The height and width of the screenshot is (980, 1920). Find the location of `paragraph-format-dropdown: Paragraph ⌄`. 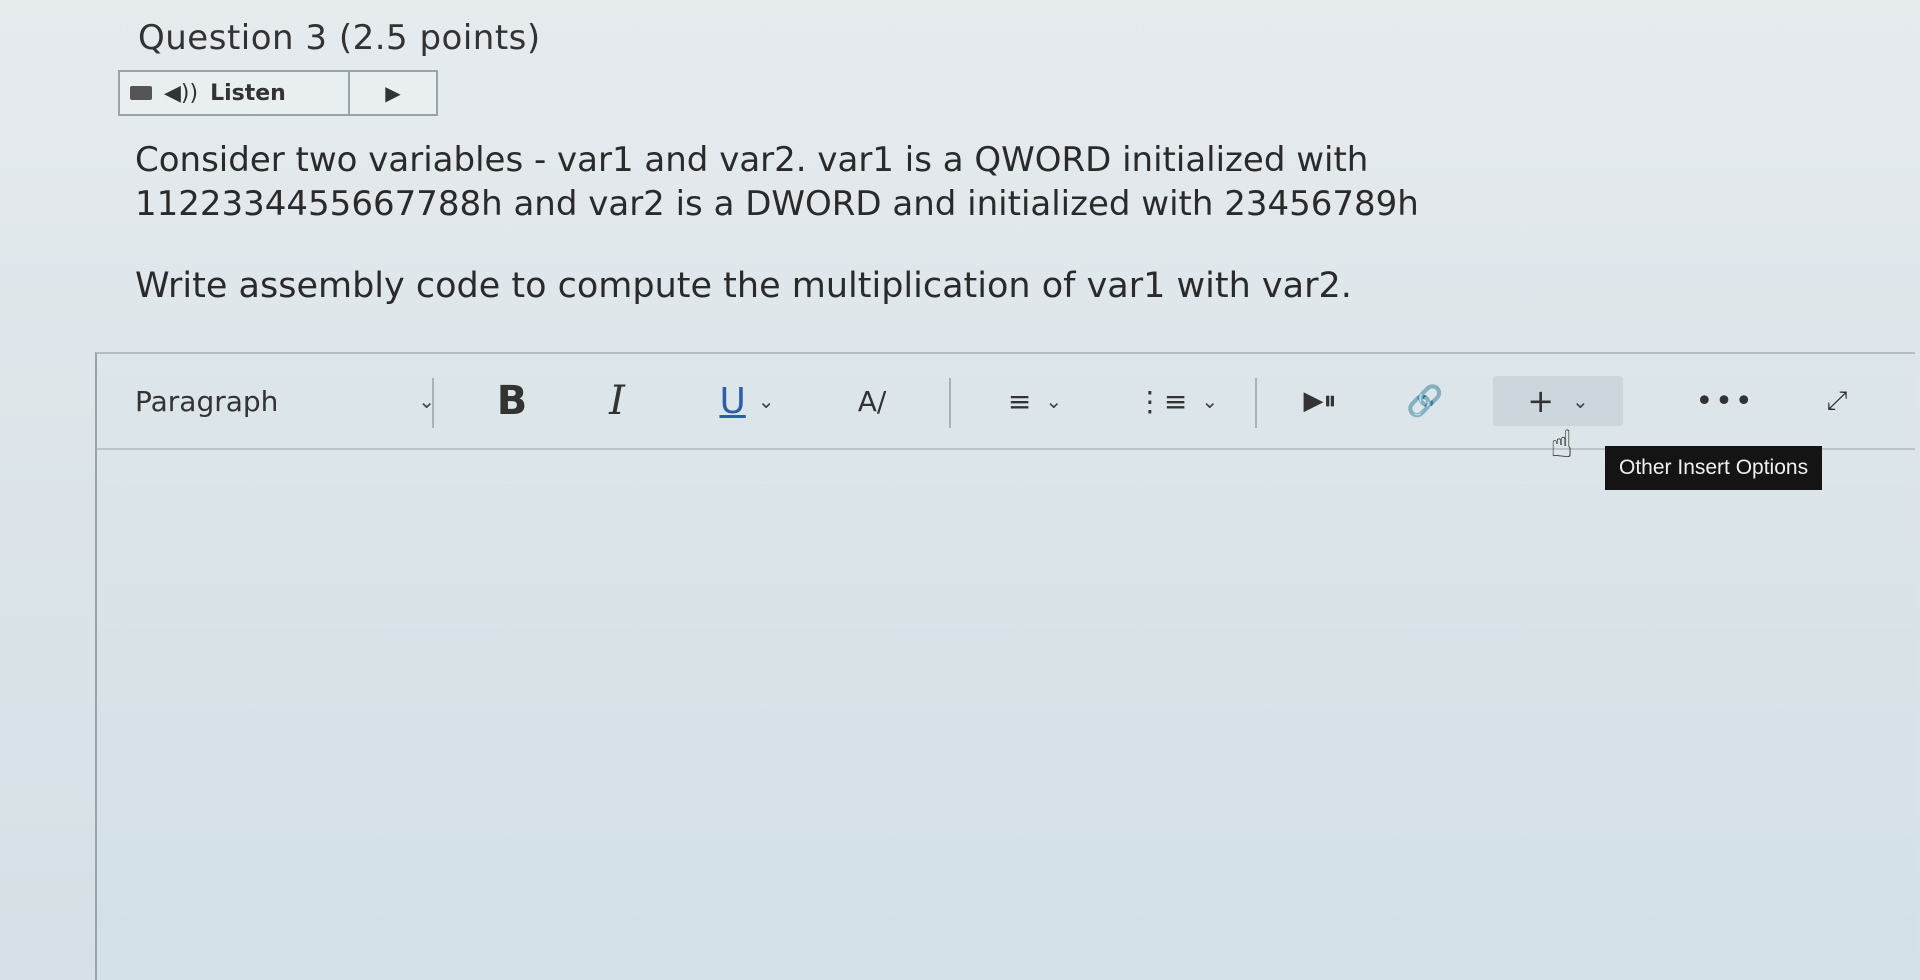

paragraph-format-dropdown: Paragraph ⌄ is located at coordinates (285, 401).